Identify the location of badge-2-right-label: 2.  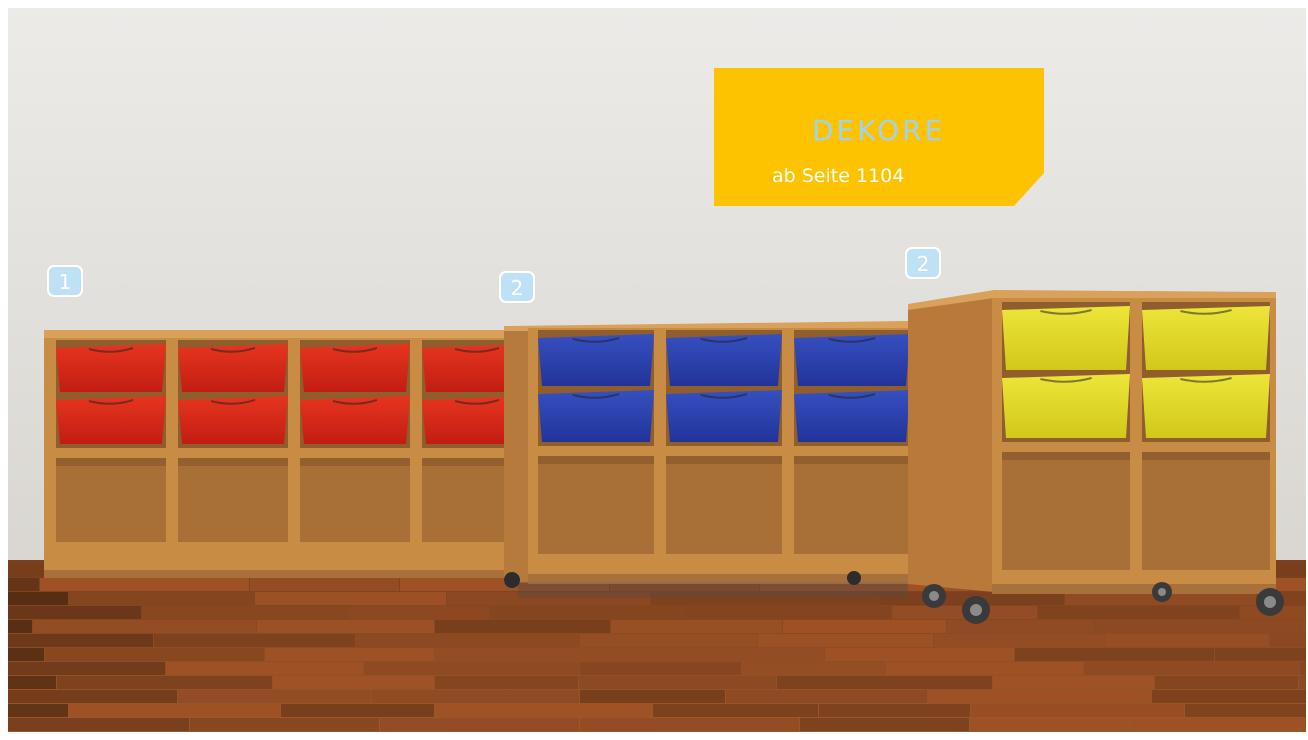
(923, 264).